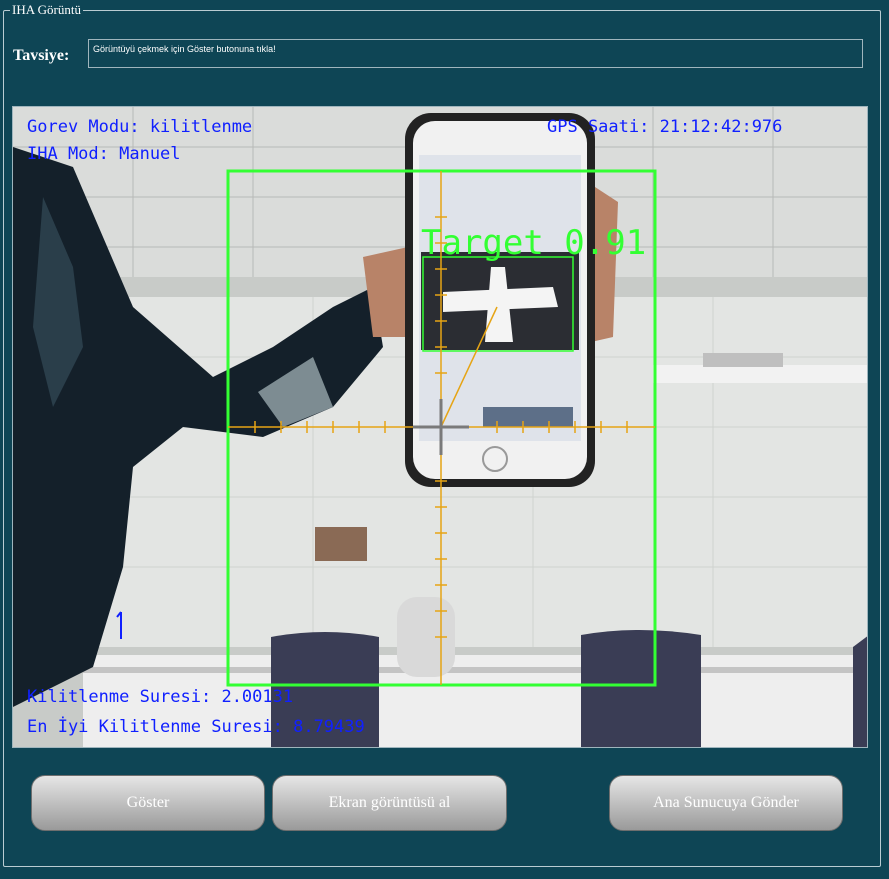 This screenshot has width=889, height=879. Describe the element at coordinates (41, 55) in the screenshot. I see `advice-label: Tavsiye:` at that location.